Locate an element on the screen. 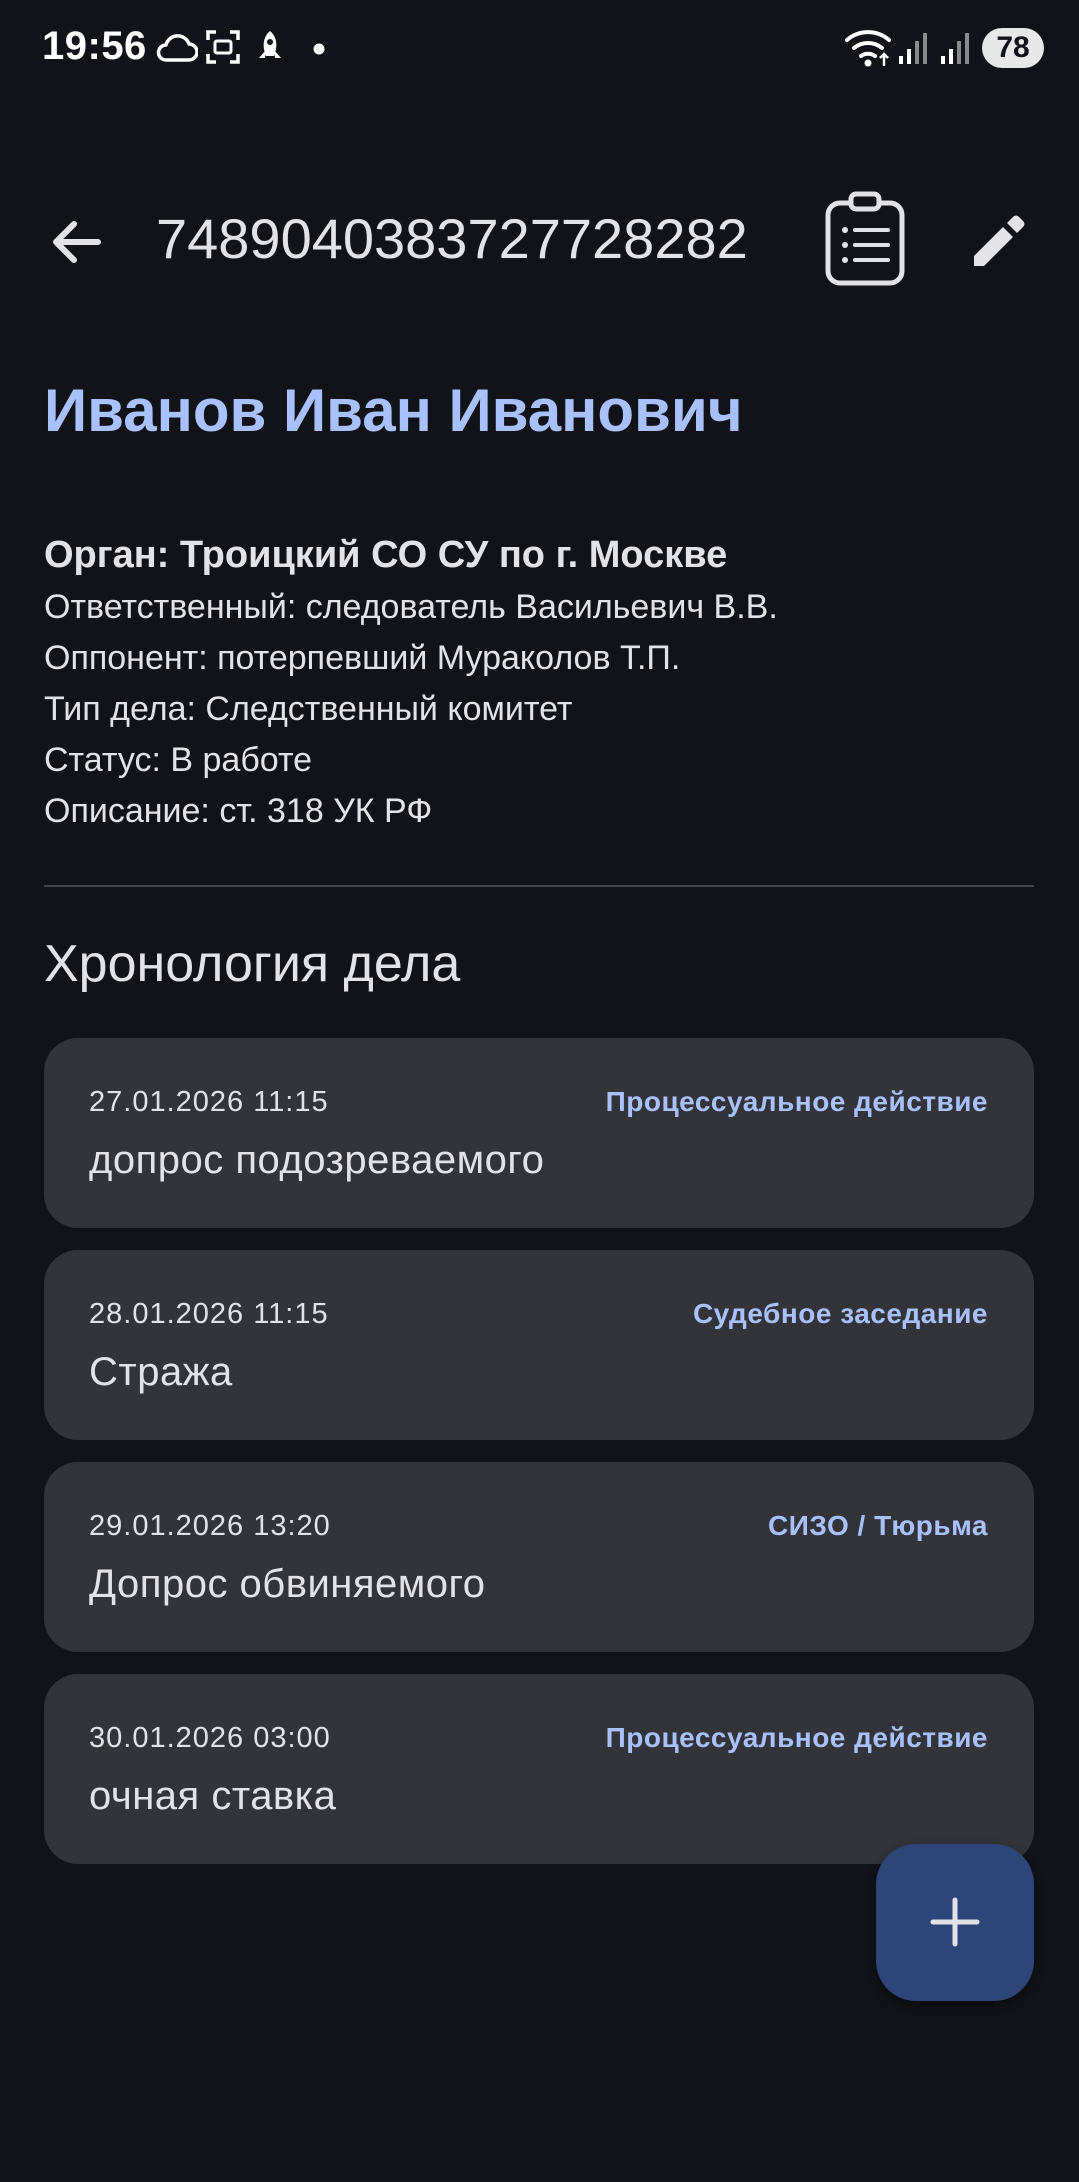 This screenshot has width=1079, height=2182. arrow-back-icon is located at coordinates (77, 242).